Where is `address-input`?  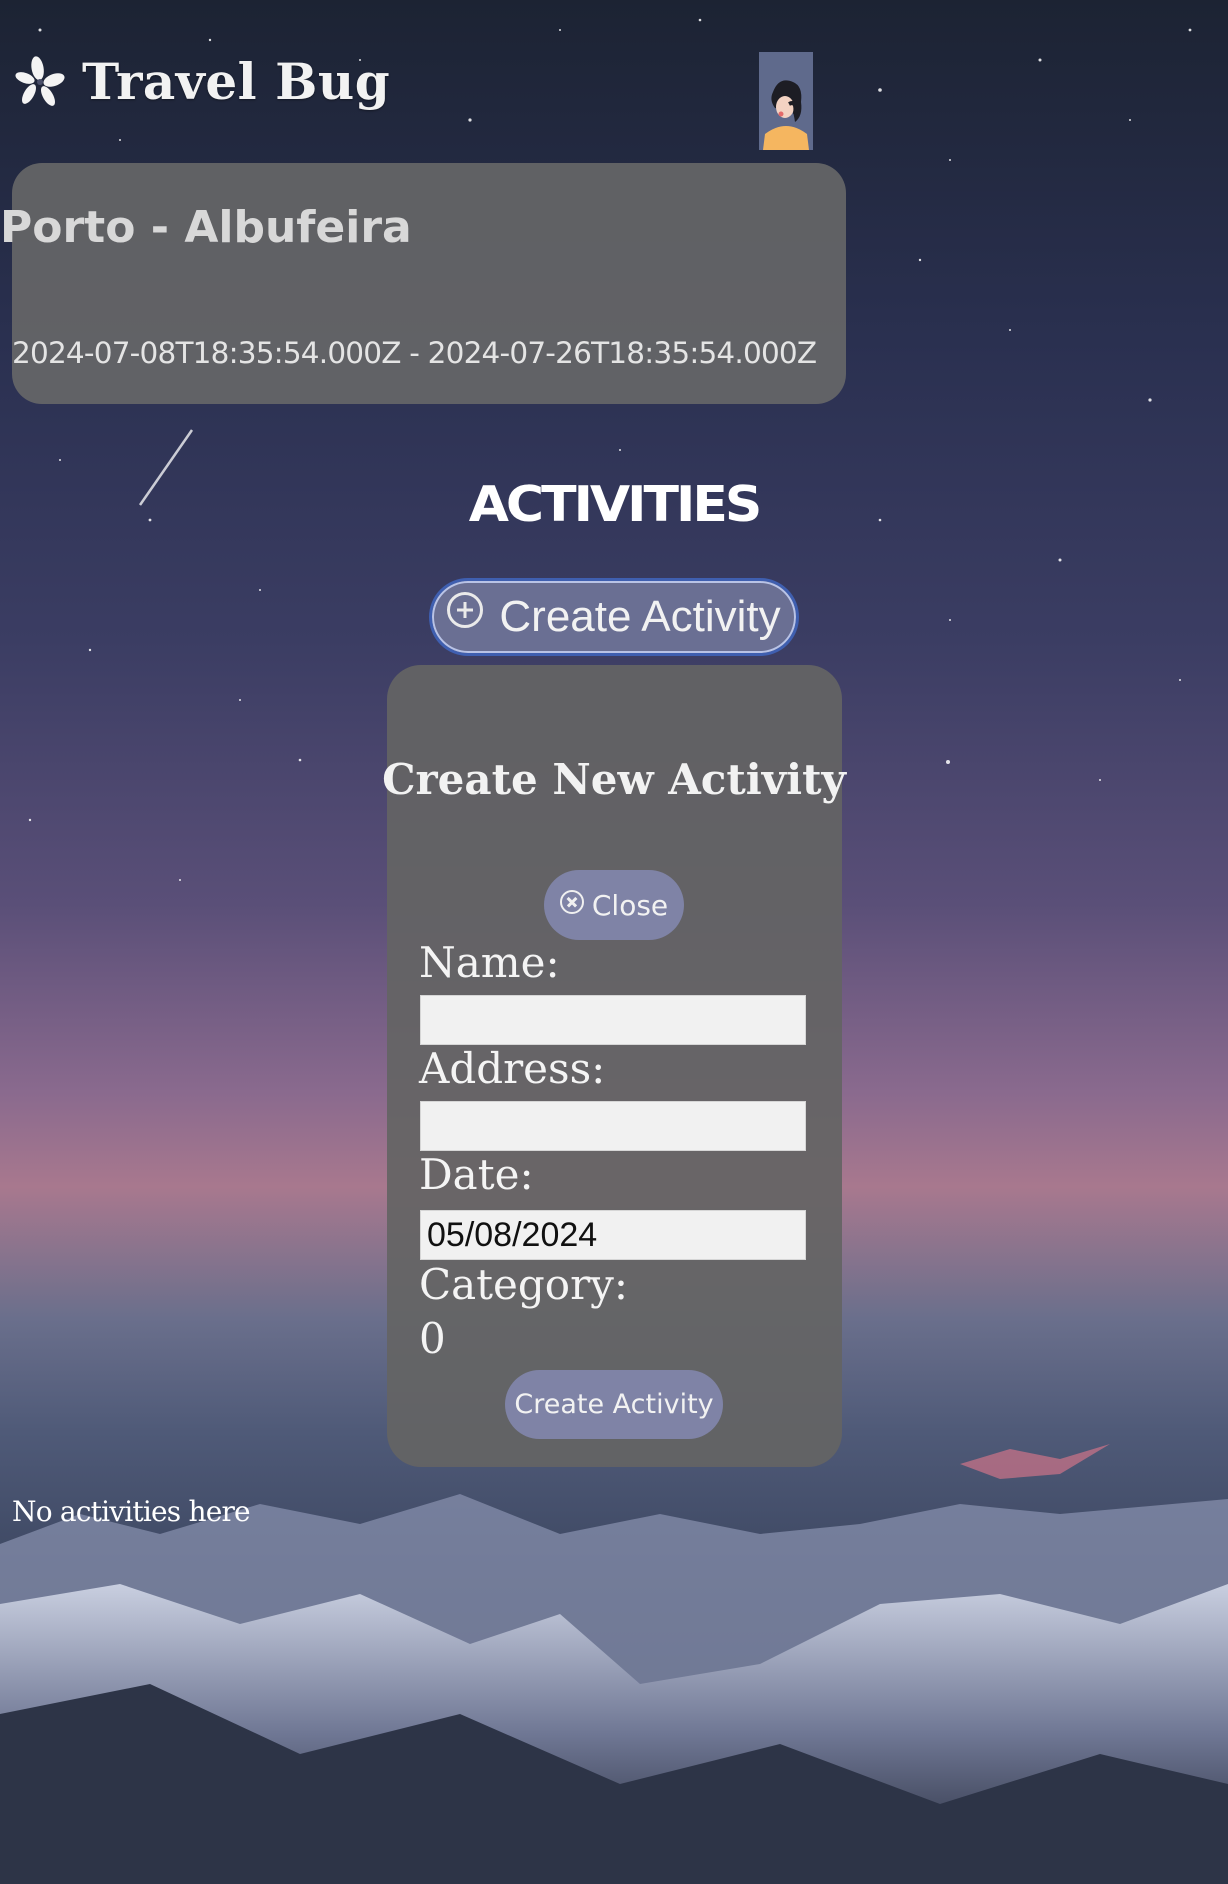 address-input is located at coordinates (613, 1126).